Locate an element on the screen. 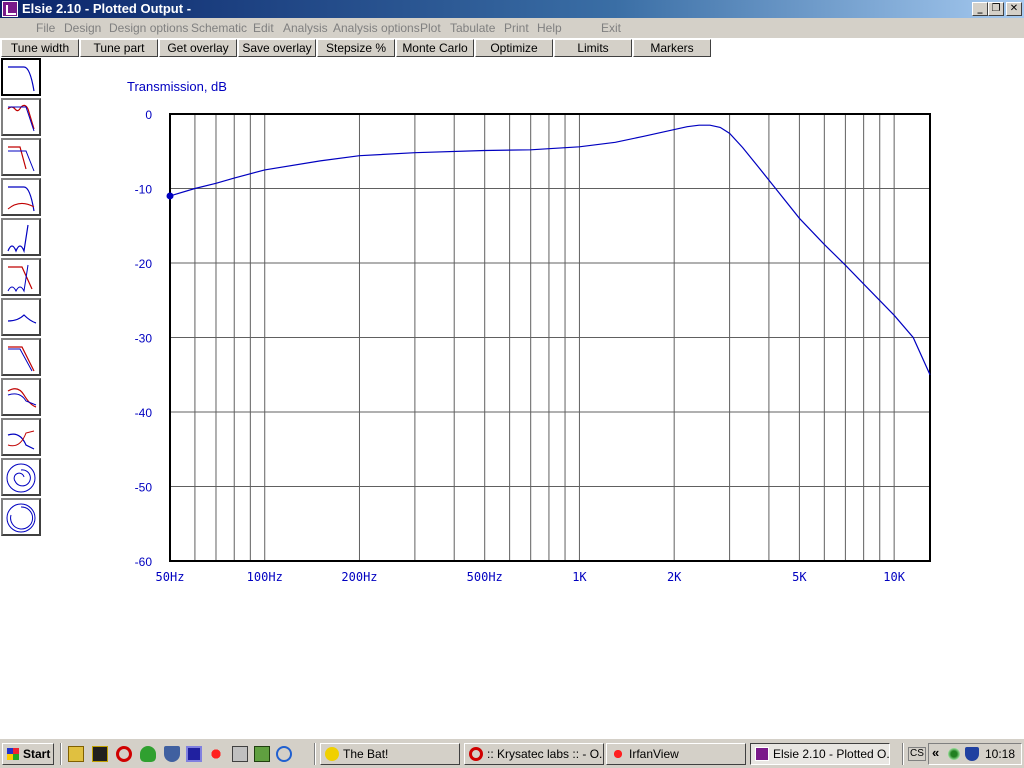  monte-carlo-button: Monte Carlo is located at coordinates (435, 48).